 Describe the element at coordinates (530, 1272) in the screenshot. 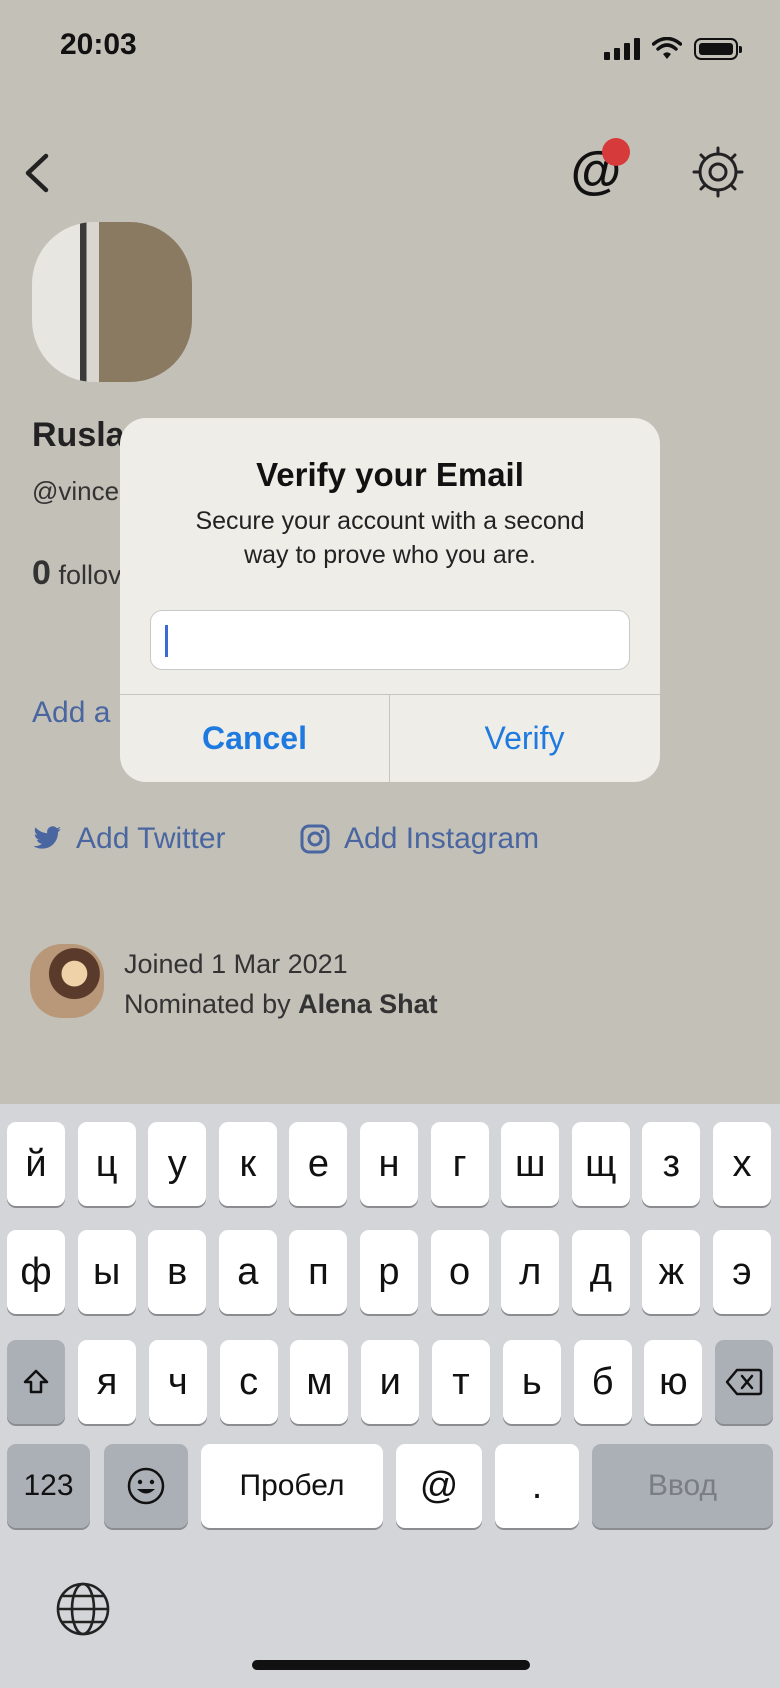

I see `key-л: л` at that location.